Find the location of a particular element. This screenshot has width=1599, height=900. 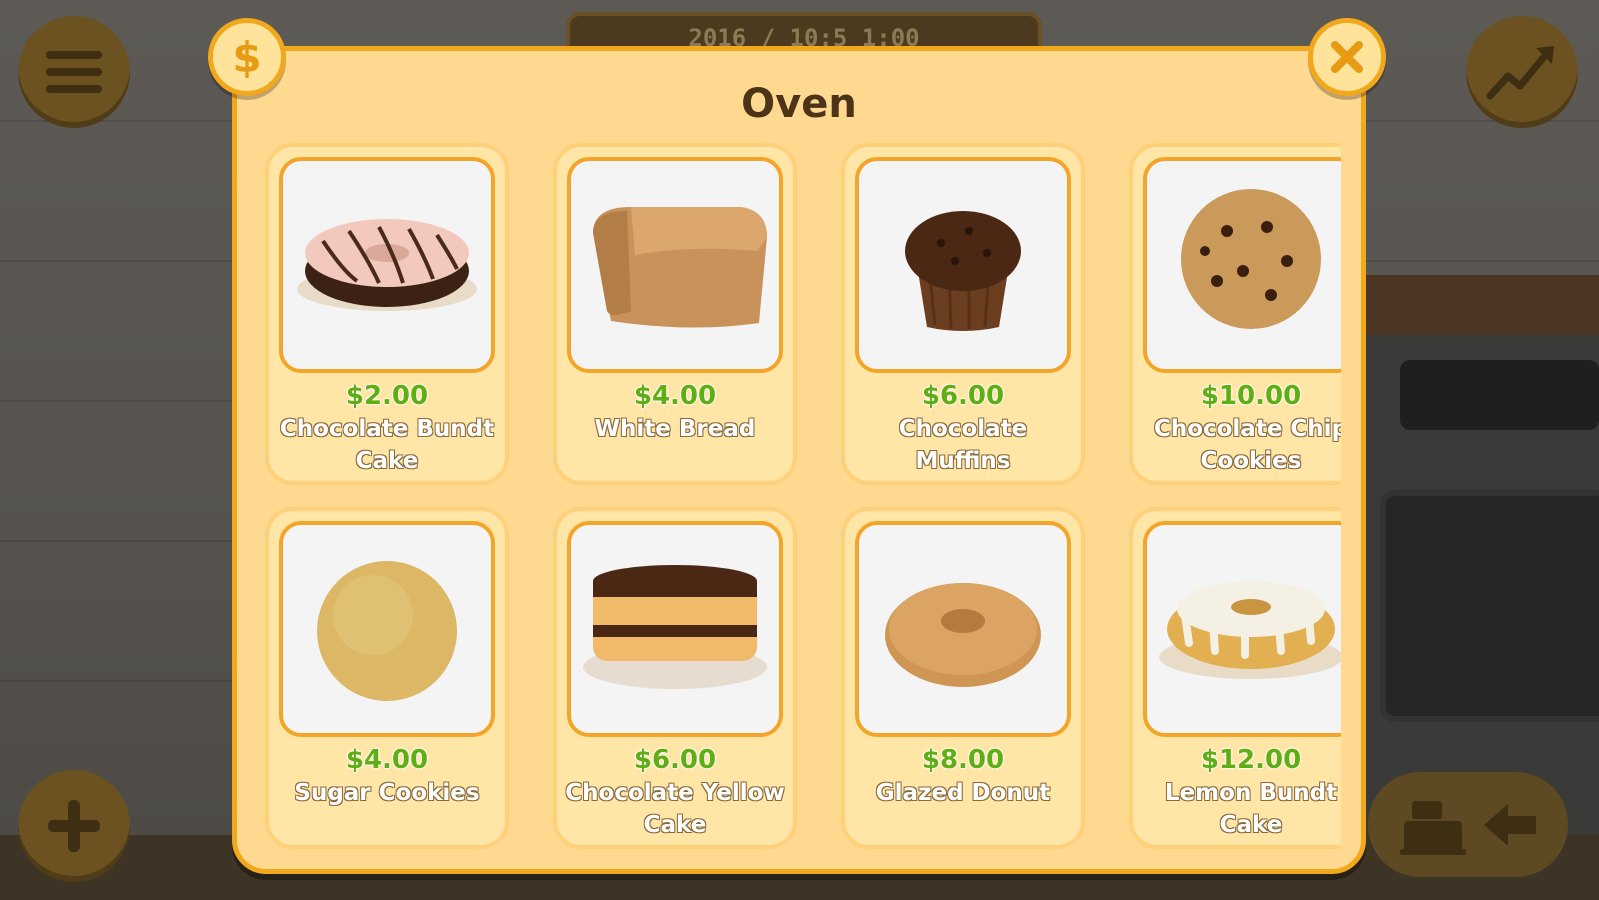

product-card-glazed-donut: $8.00 Glazed Donut is located at coordinates (963, 678).